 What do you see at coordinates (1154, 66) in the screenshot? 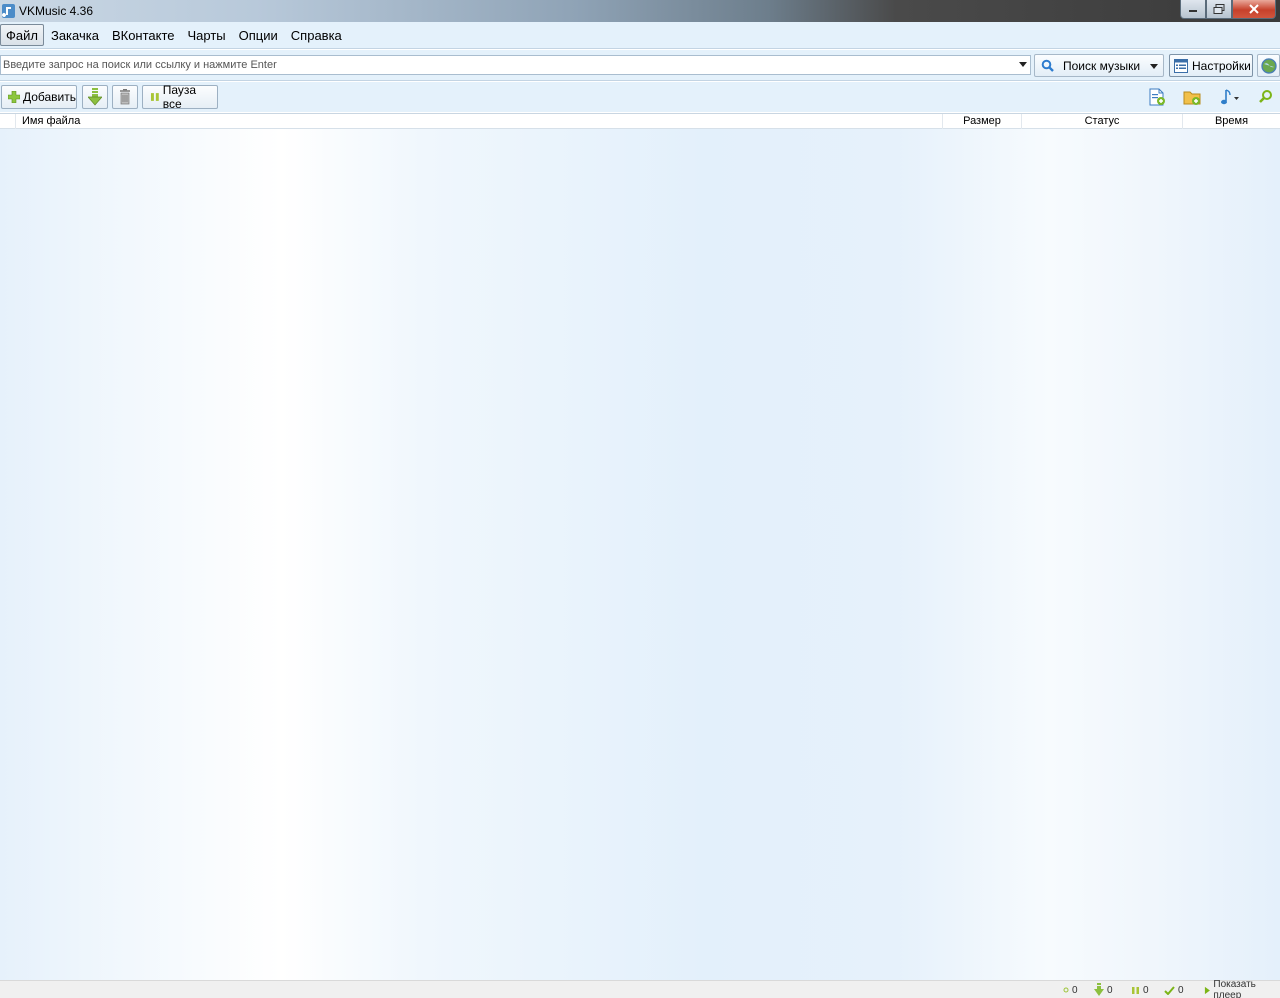
I see `chevron-down-icon` at bounding box center [1154, 66].